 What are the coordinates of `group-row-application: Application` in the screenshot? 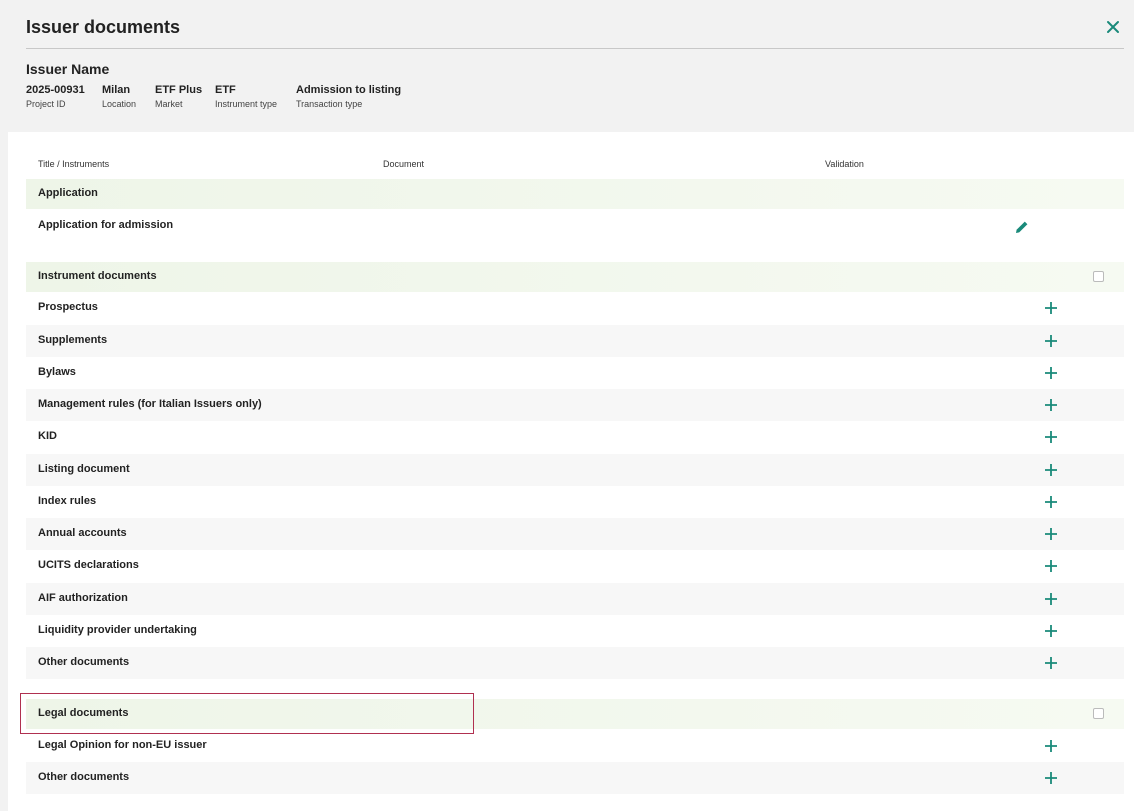 It's located at (575, 194).